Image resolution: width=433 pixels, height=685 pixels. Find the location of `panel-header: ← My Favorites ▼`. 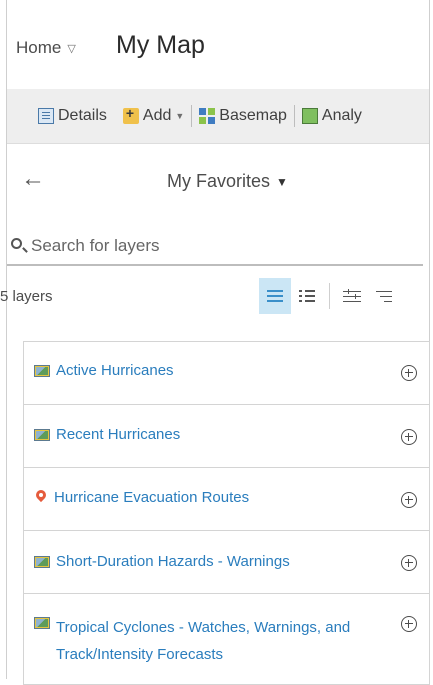

panel-header: ← My Favorites ▼ is located at coordinates (218, 179).